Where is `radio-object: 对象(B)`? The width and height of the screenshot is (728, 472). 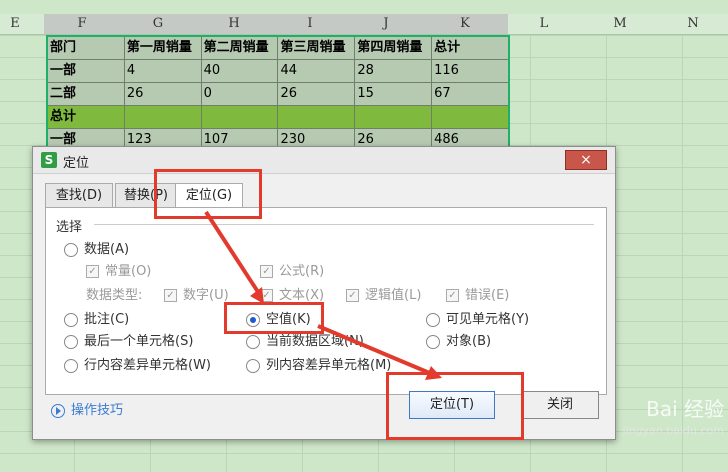
radio-object: 对象(B) is located at coordinates (458, 342).